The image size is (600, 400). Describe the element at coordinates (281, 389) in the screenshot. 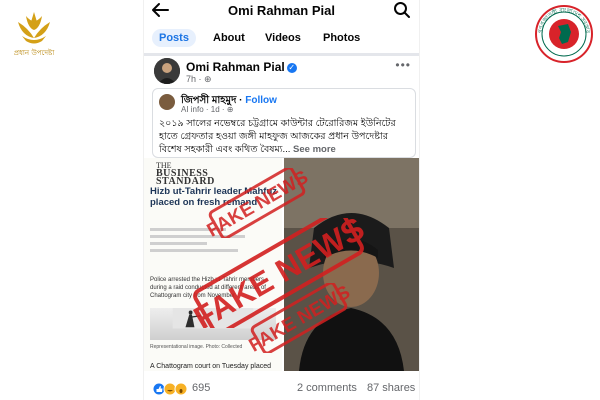

I see `reactions-bar: 695 2 comments 87 shares` at that location.